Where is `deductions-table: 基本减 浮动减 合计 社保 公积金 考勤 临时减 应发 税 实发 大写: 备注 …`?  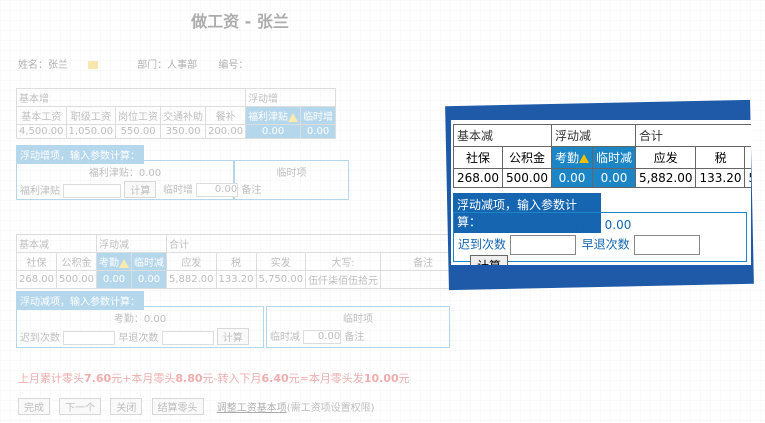 deductions-table: 基本减 浮动减 合计 社保 公积金 考勤 临时减 应发 税 实发 大写: 备注 … is located at coordinates (241, 261).